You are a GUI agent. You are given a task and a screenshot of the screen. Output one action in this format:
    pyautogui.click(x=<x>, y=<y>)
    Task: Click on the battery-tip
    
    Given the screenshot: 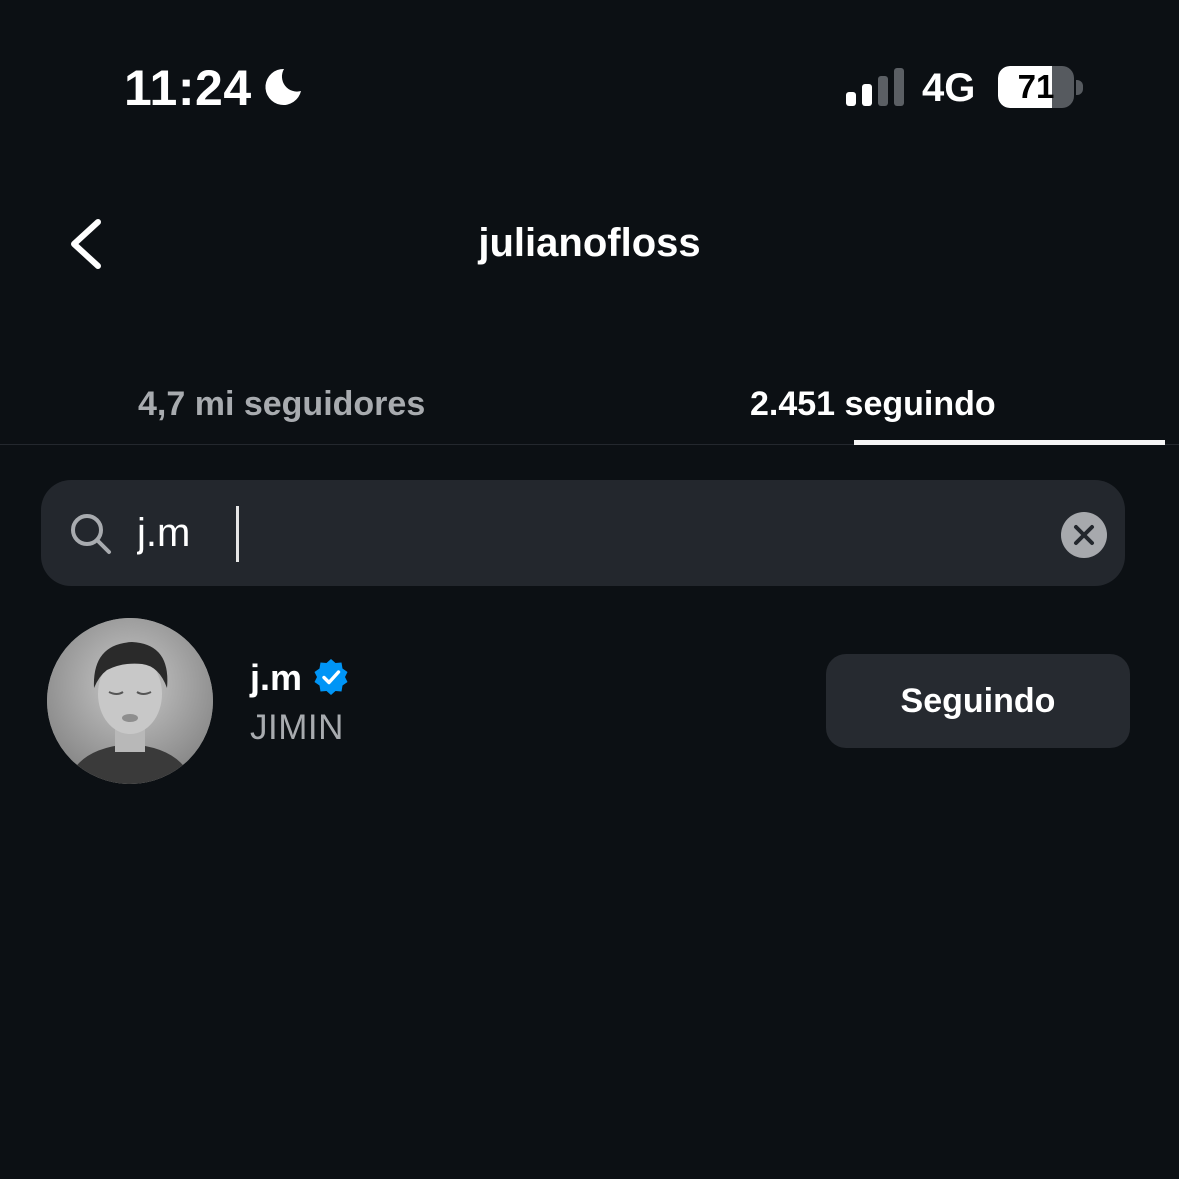 What is the action you would take?
    pyautogui.click(x=1079, y=87)
    